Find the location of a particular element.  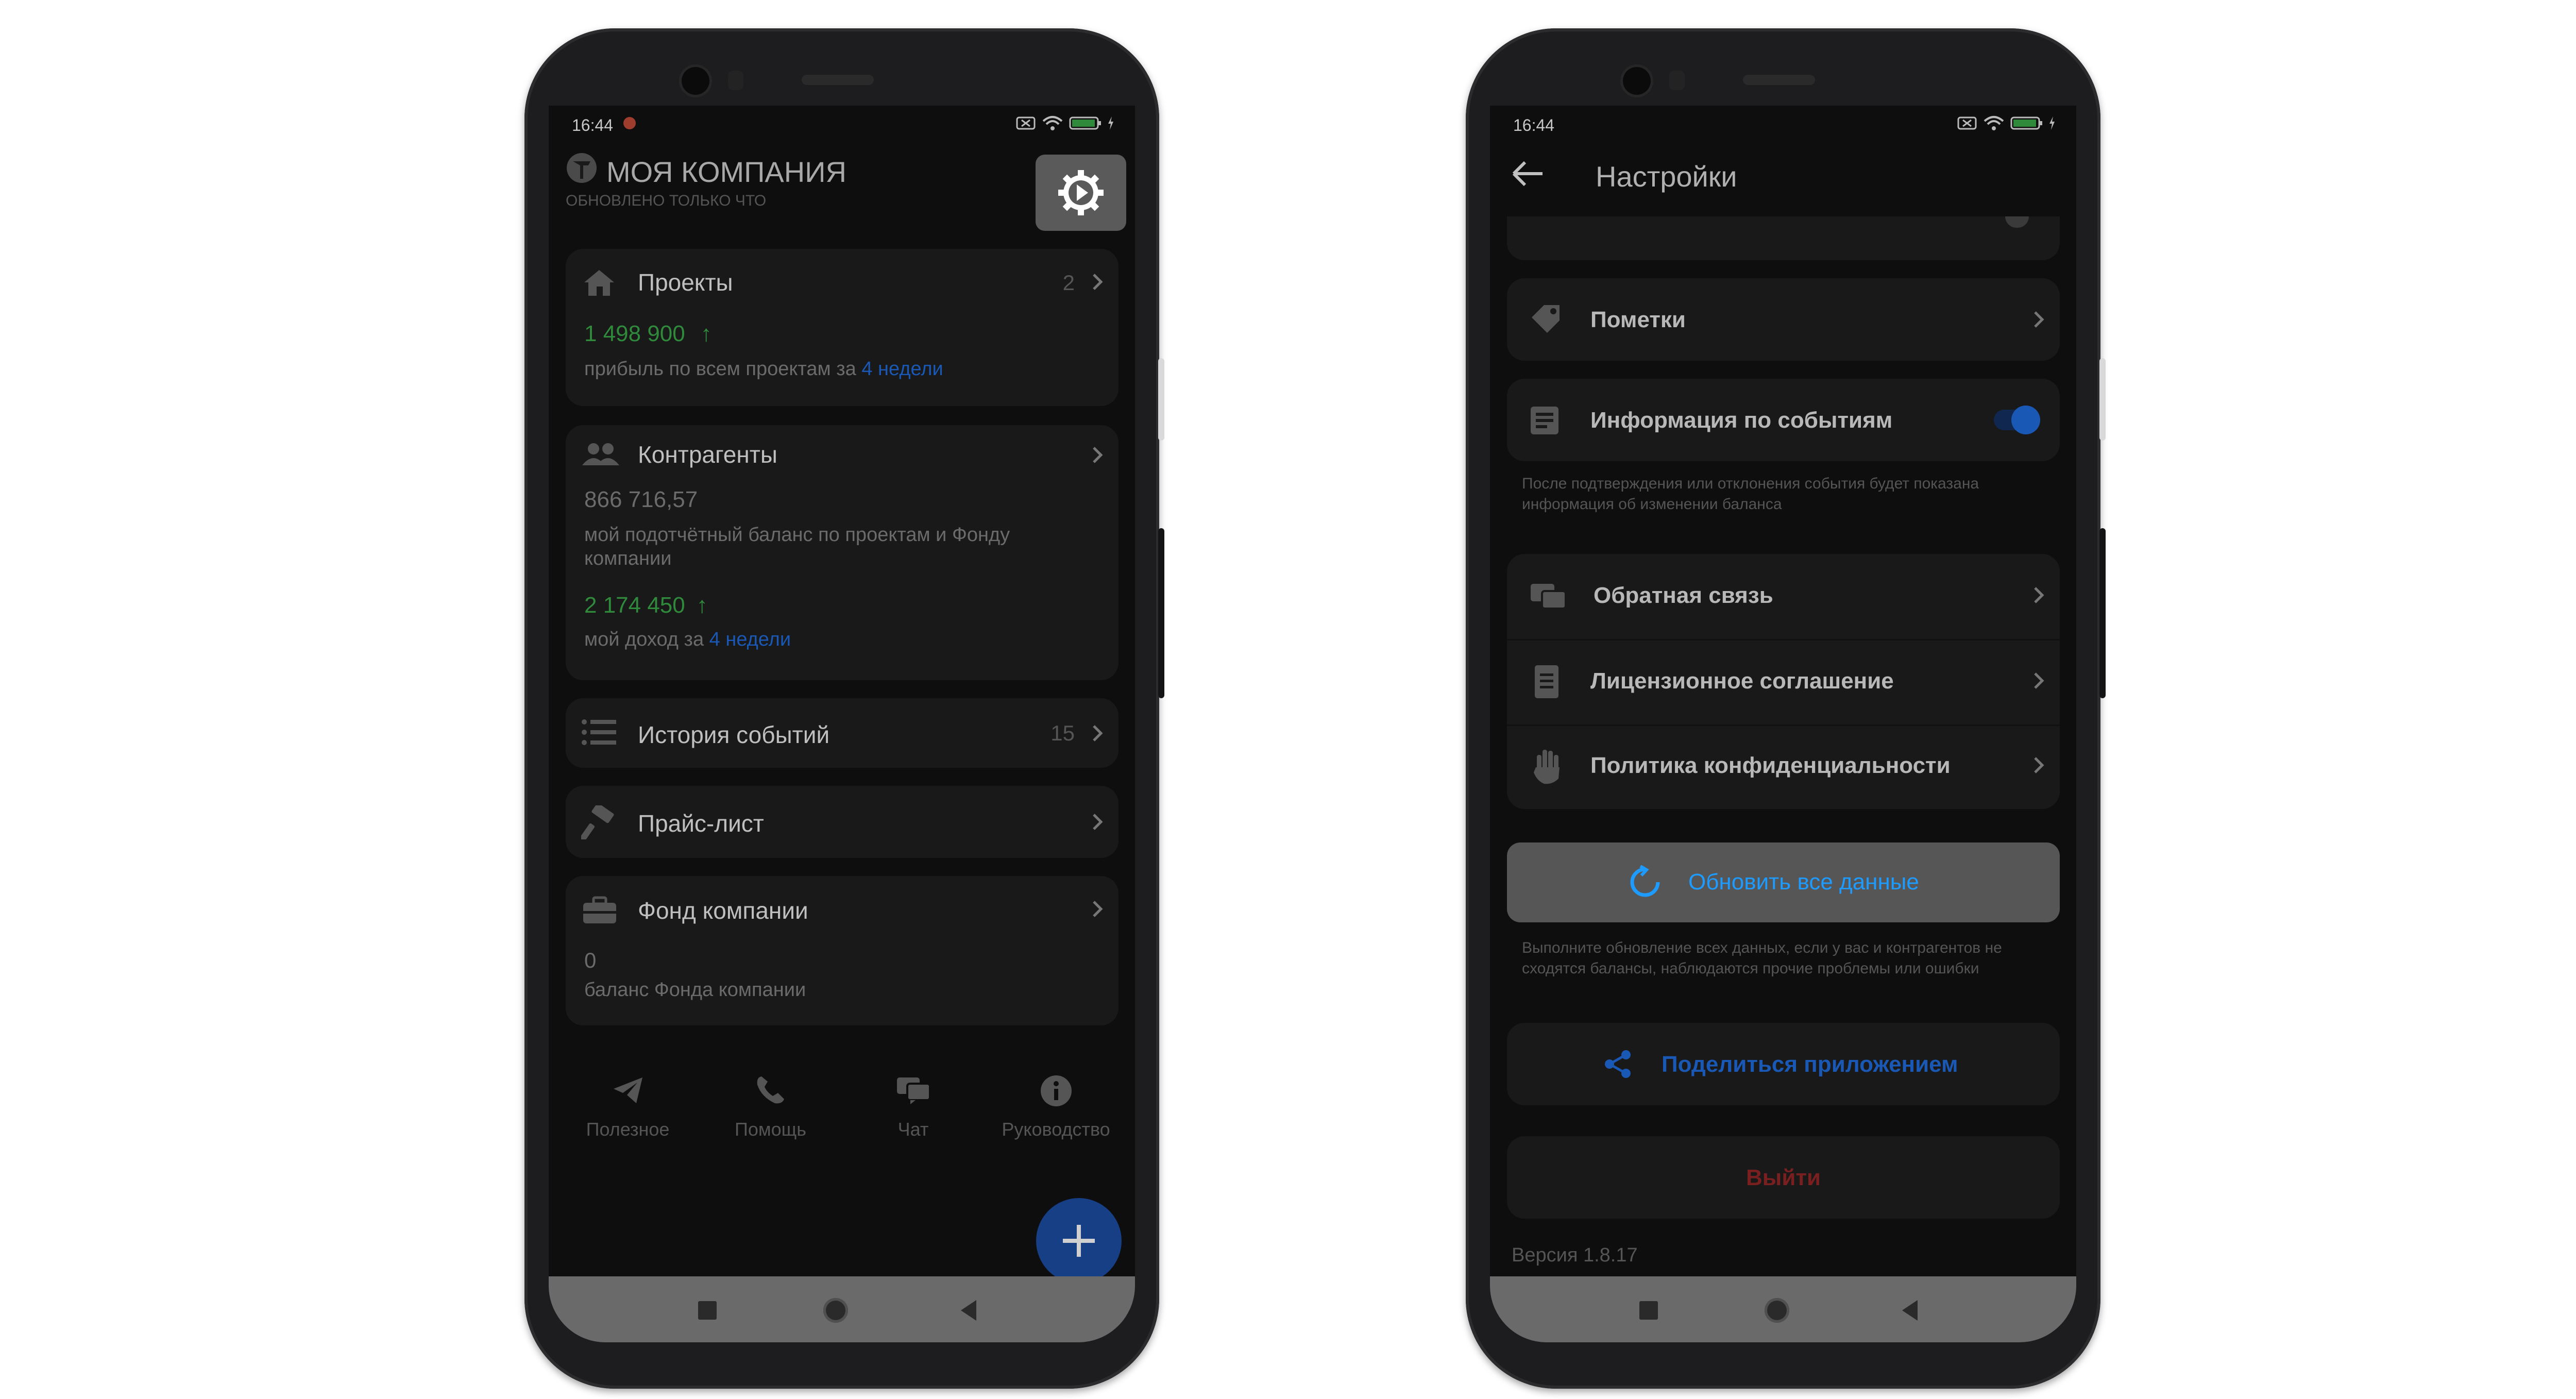

settings-button is located at coordinates (1081, 193).